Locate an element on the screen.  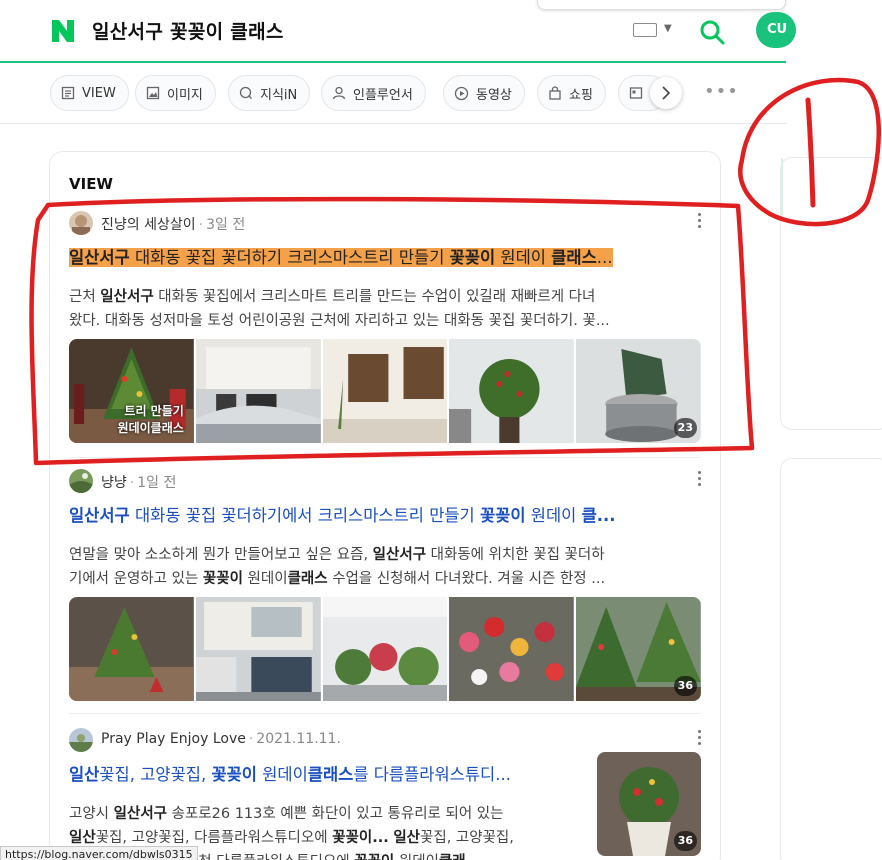
tabs-next-button is located at coordinates (666, 93).